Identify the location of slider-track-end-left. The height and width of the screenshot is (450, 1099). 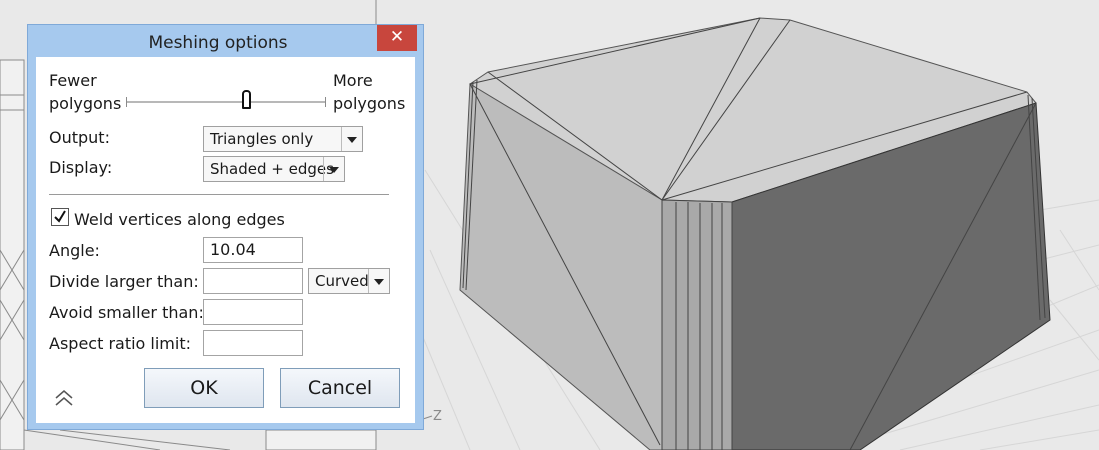
(126, 102).